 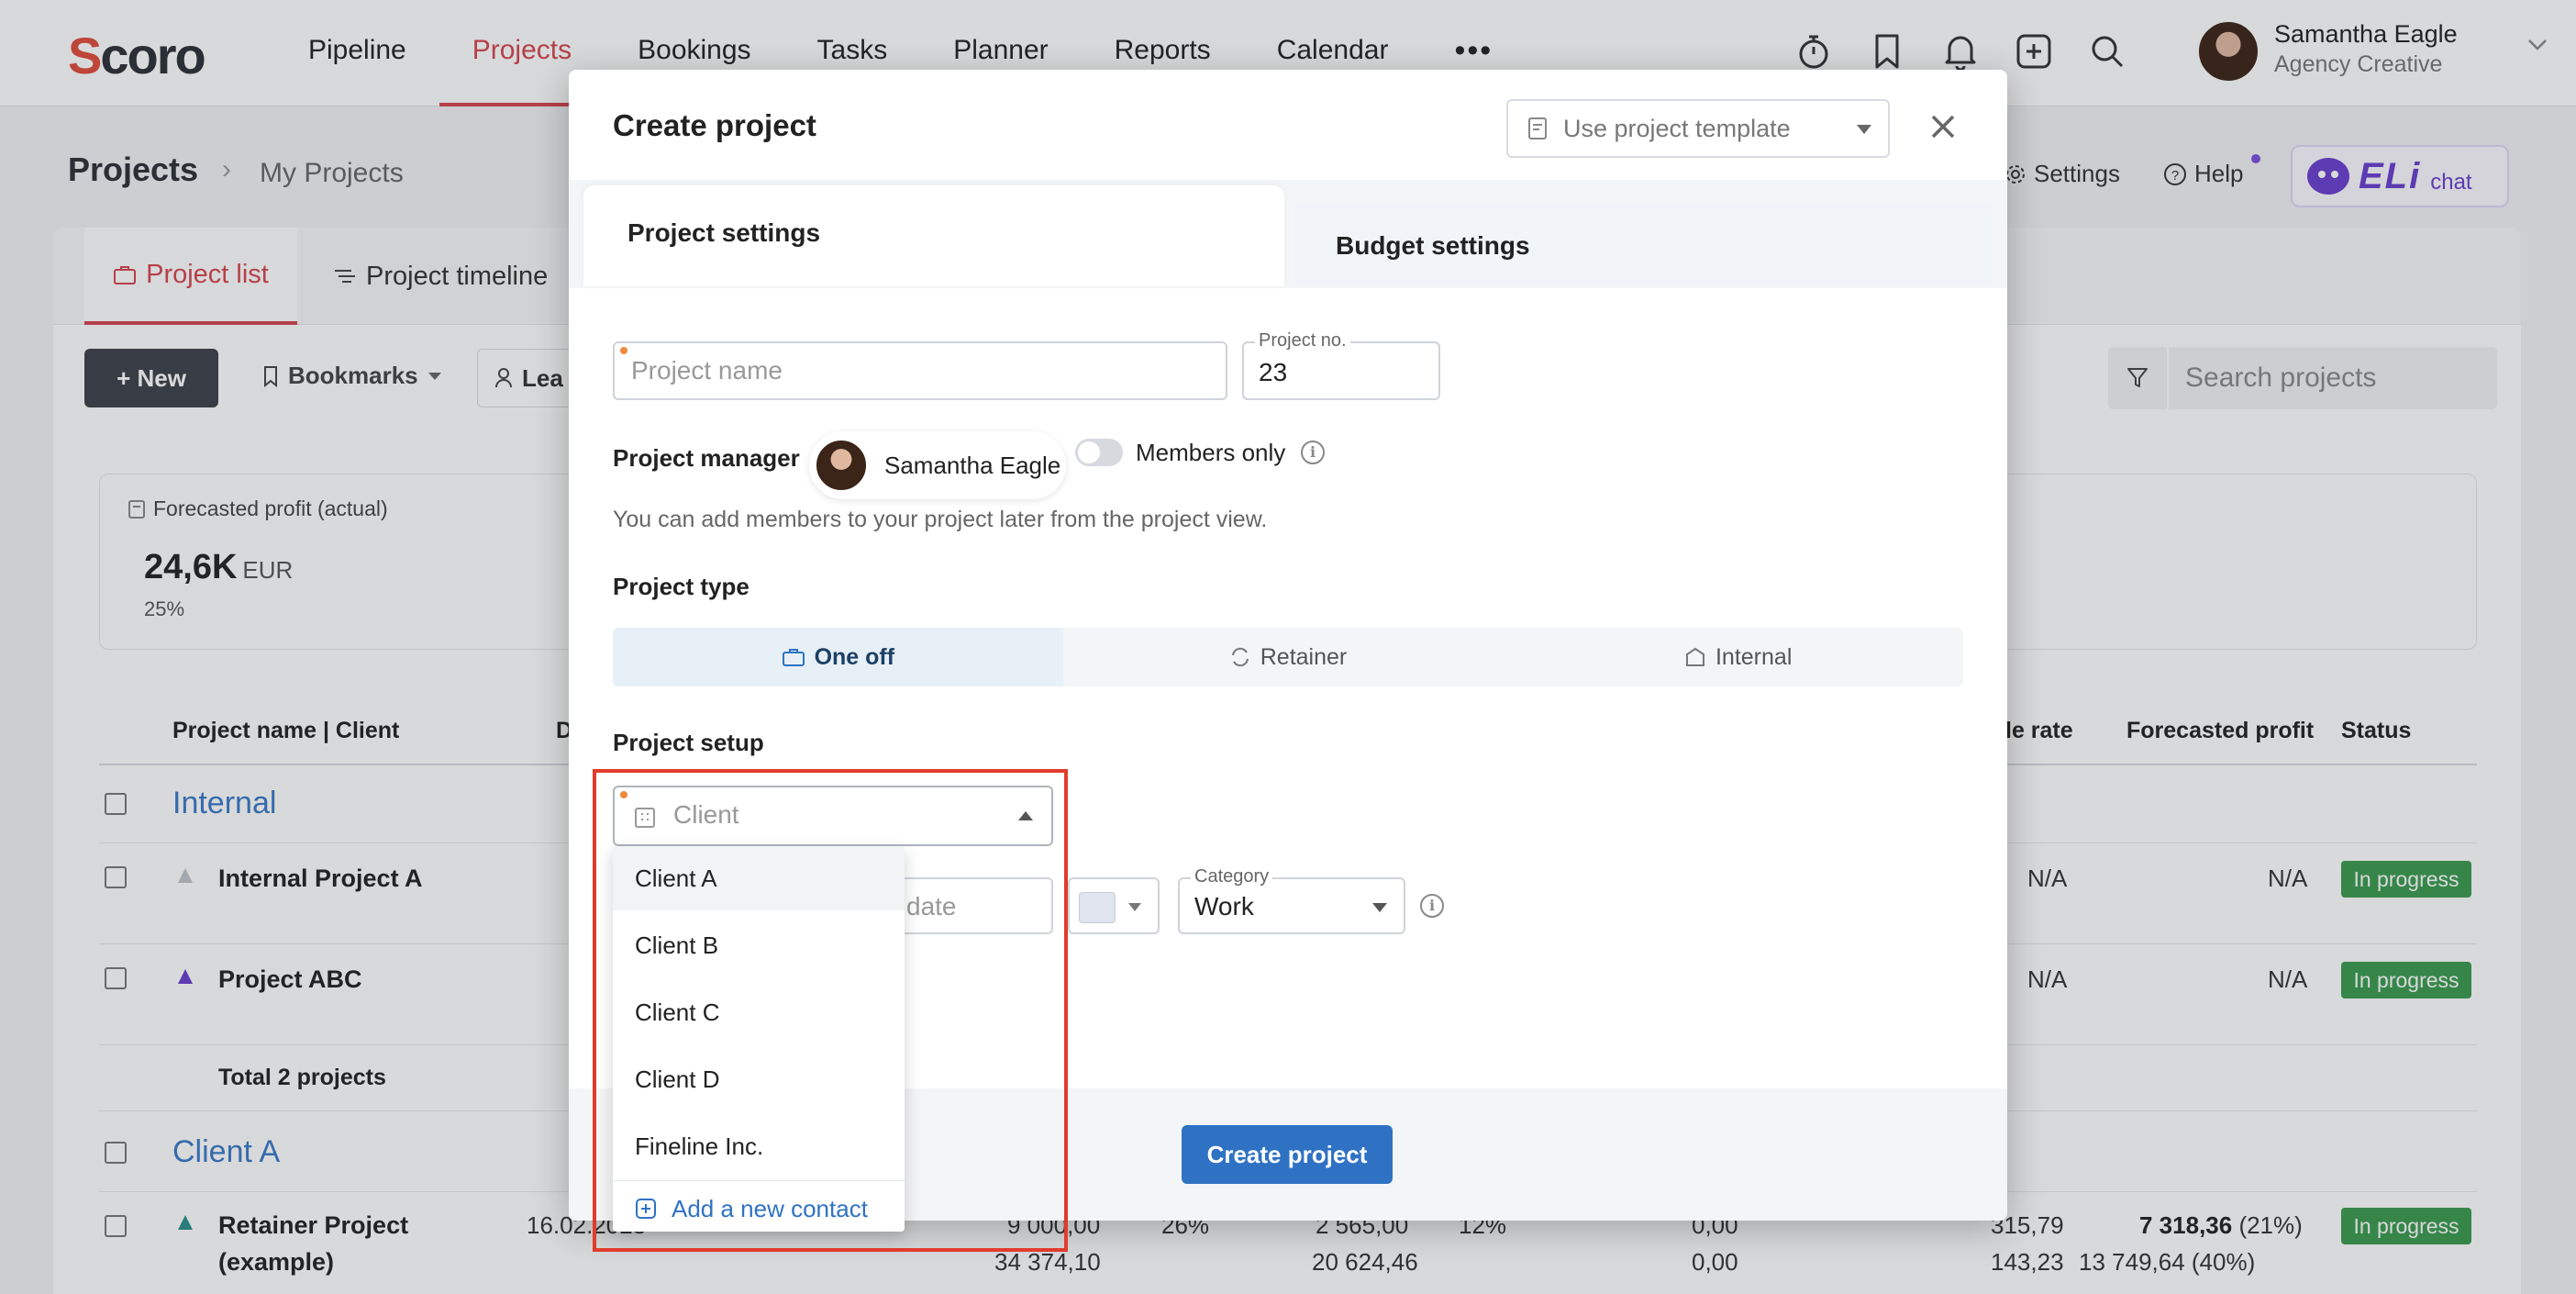 I want to click on color-picker, so click(x=1114, y=906).